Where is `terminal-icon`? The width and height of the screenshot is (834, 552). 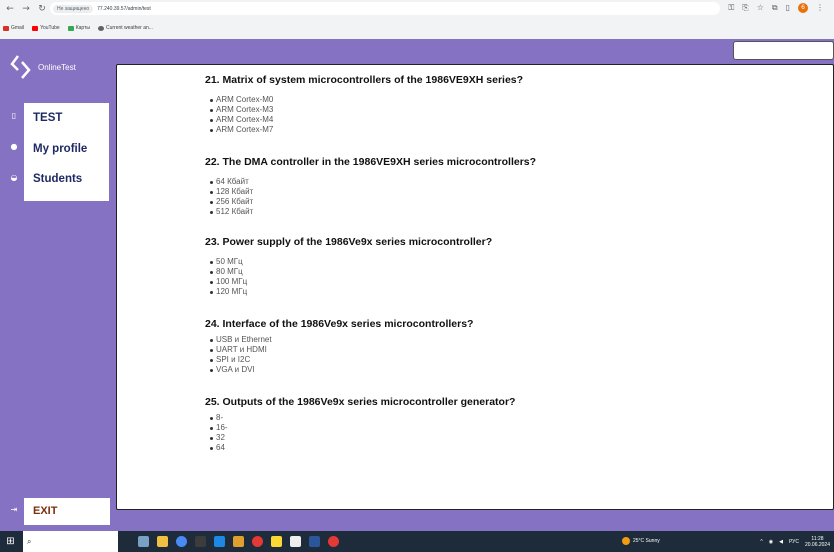 terminal-icon is located at coordinates (200, 541).